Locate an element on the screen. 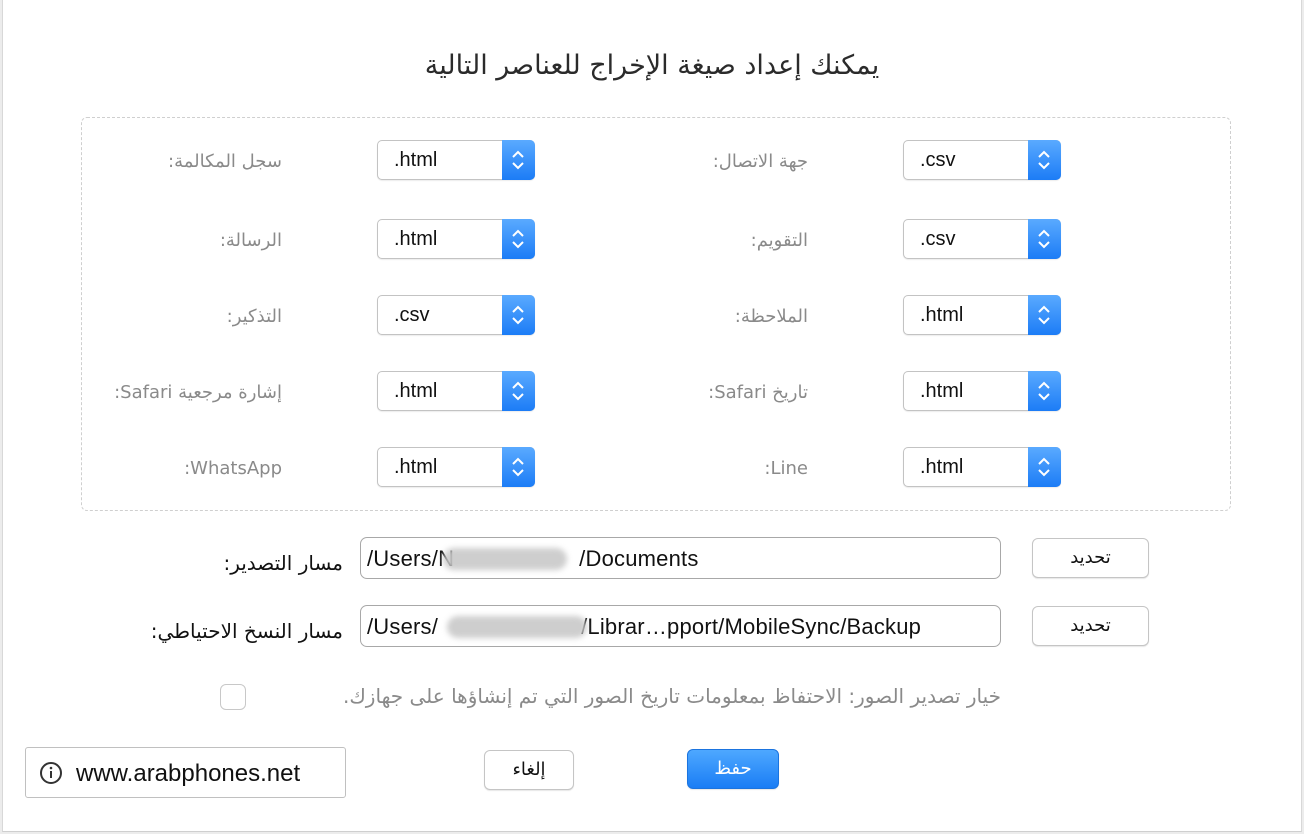 The height and width of the screenshot is (834, 1304). safari-history-format-value: .html is located at coordinates (942, 391).